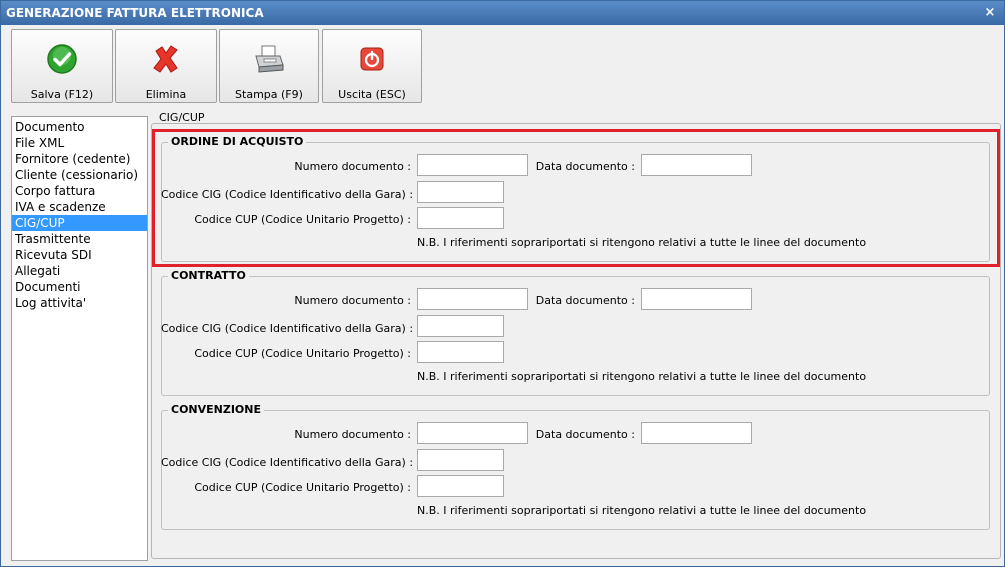 This screenshot has height=567, width=1005. I want to click on delete-x-icon, so click(165, 59).